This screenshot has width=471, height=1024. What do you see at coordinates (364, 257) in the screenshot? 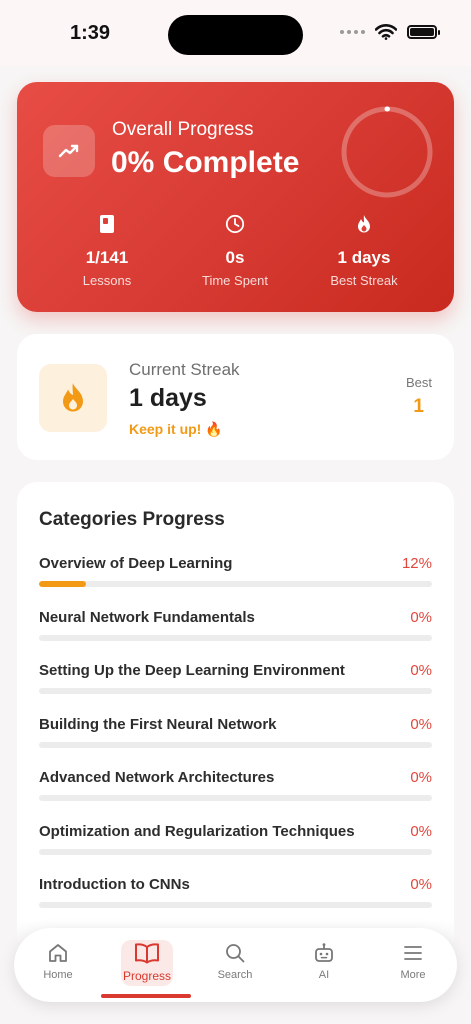
I see `best-streak-value: 1 days` at bounding box center [364, 257].